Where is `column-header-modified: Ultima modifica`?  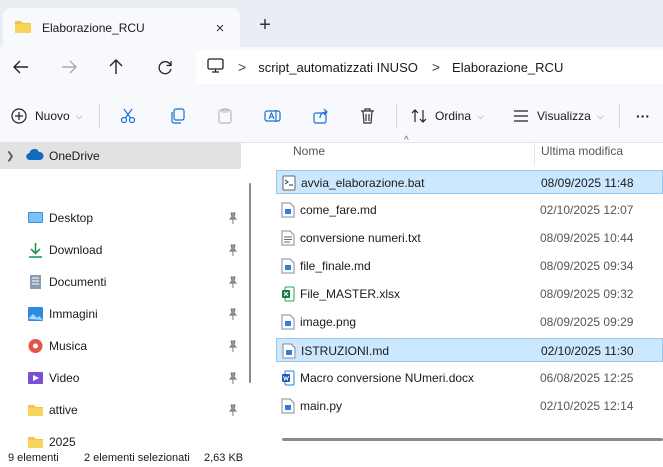 column-header-modified: Ultima modifica is located at coordinates (582, 155).